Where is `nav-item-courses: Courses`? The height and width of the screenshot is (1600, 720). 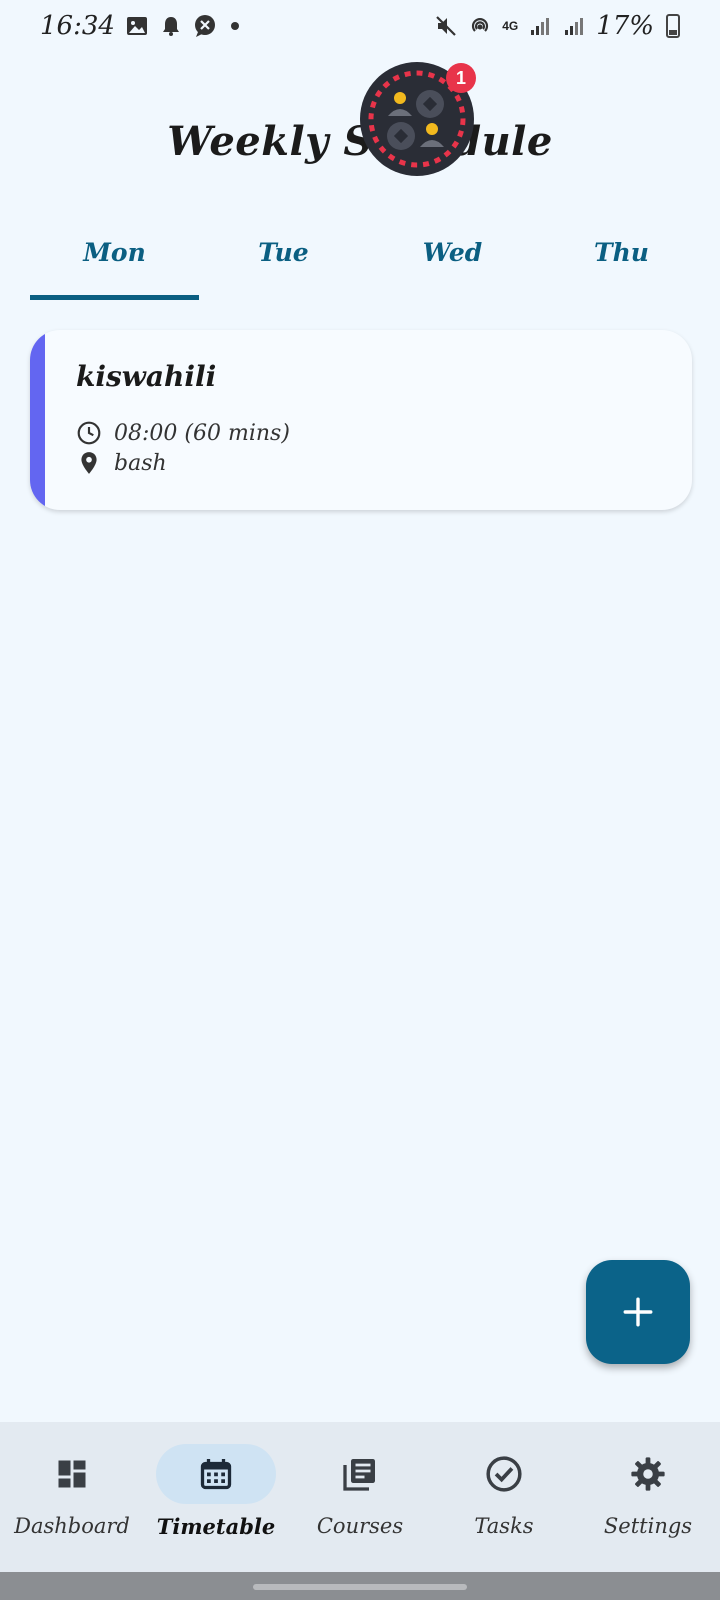
nav-item-courses: Courses is located at coordinates (360, 1497).